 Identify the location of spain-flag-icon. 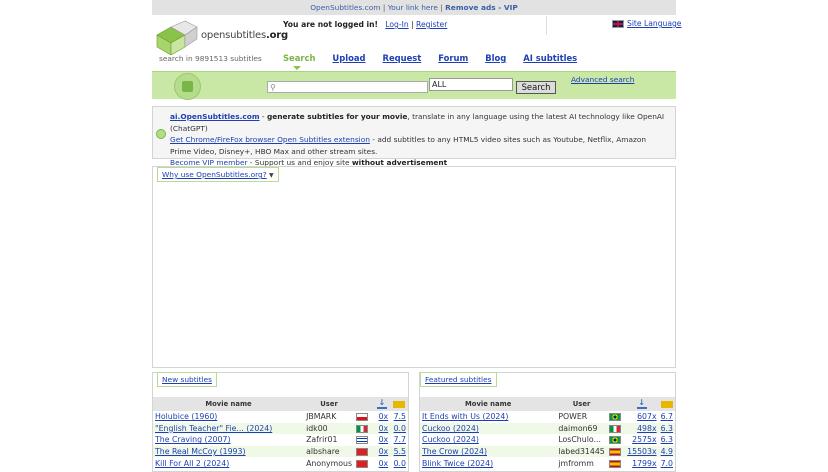
(614, 452).